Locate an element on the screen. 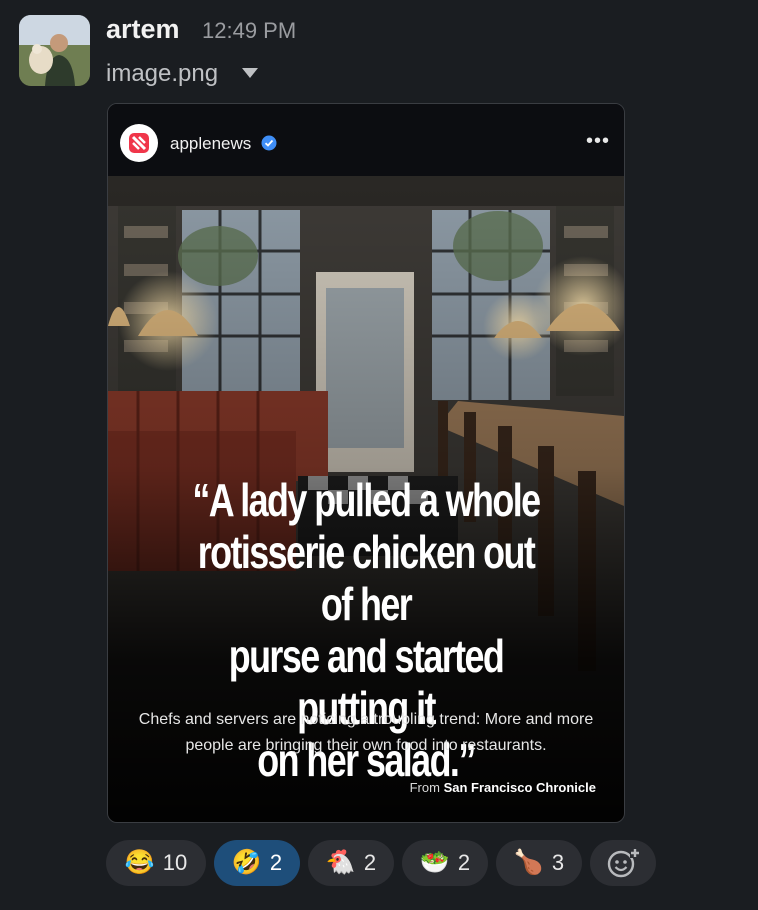  chicken-emoji-icon: 🐔 is located at coordinates (340, 862).